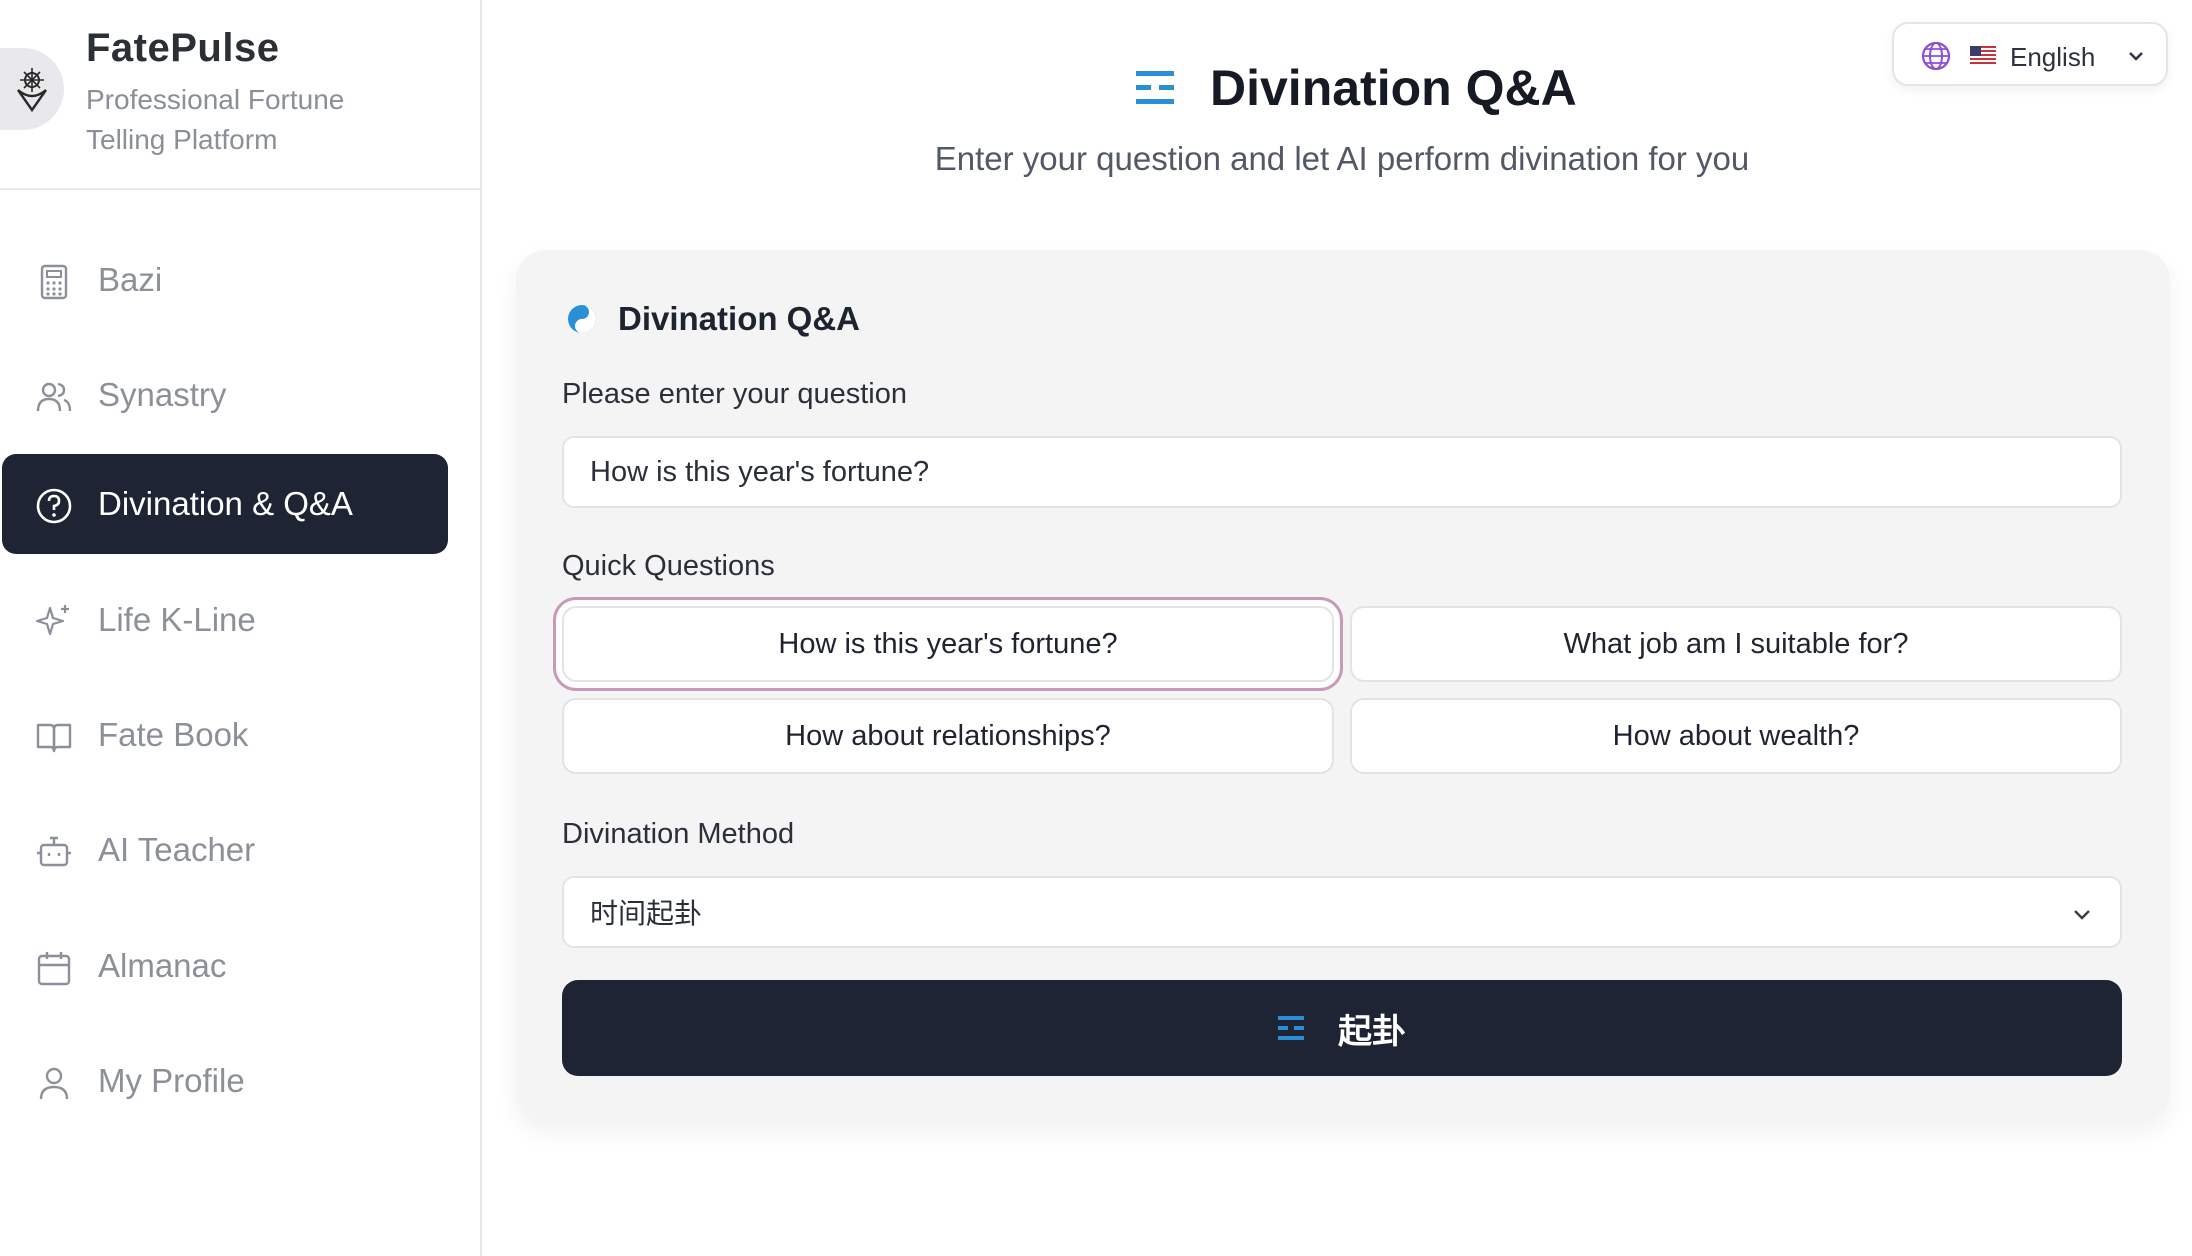 The height and width of the screenshot is (1256, 2192). Describe the element at coordinates (225, 280) in the screenshot. I see `sidebar-item-bazi: Bazi` at that location.